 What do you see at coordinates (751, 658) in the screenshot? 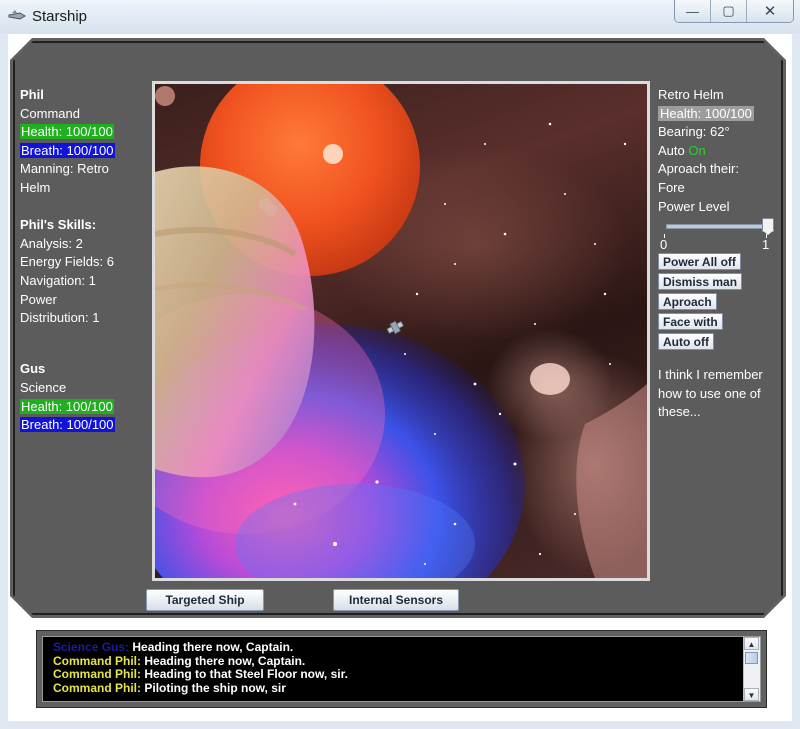
I see `scroll-thumb` at bounding box center [751, 658].